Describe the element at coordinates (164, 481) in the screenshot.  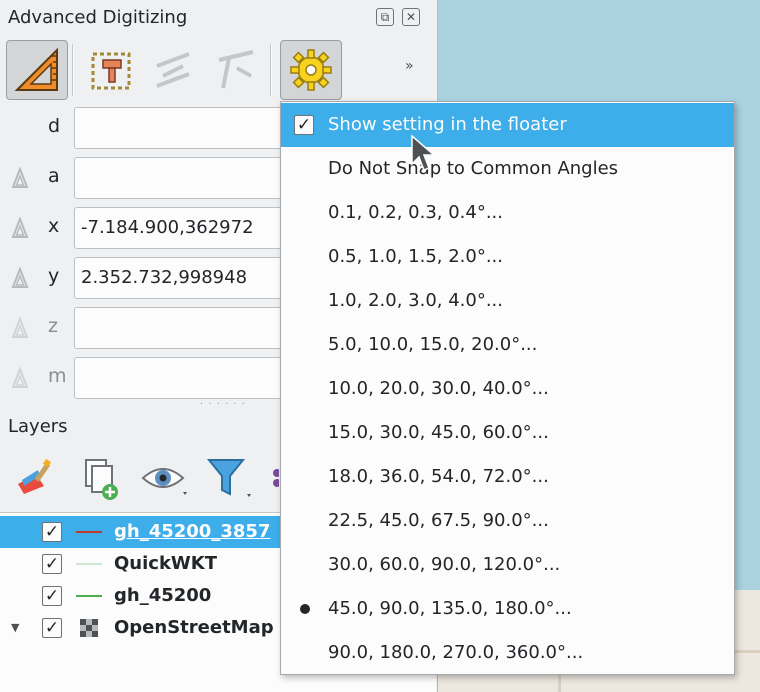
I see `visibility-icon` at that location.